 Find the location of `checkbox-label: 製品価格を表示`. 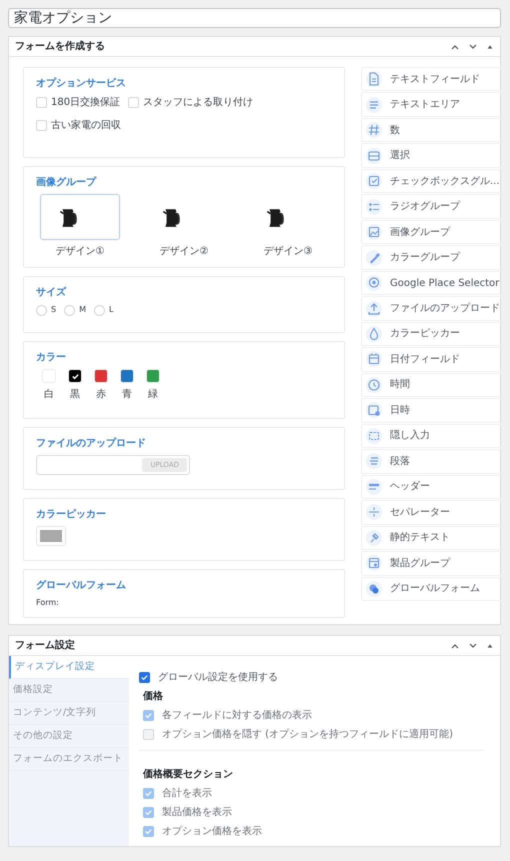

checkbox-label: 製品価格を表示 is located at coordinates (197, 813).